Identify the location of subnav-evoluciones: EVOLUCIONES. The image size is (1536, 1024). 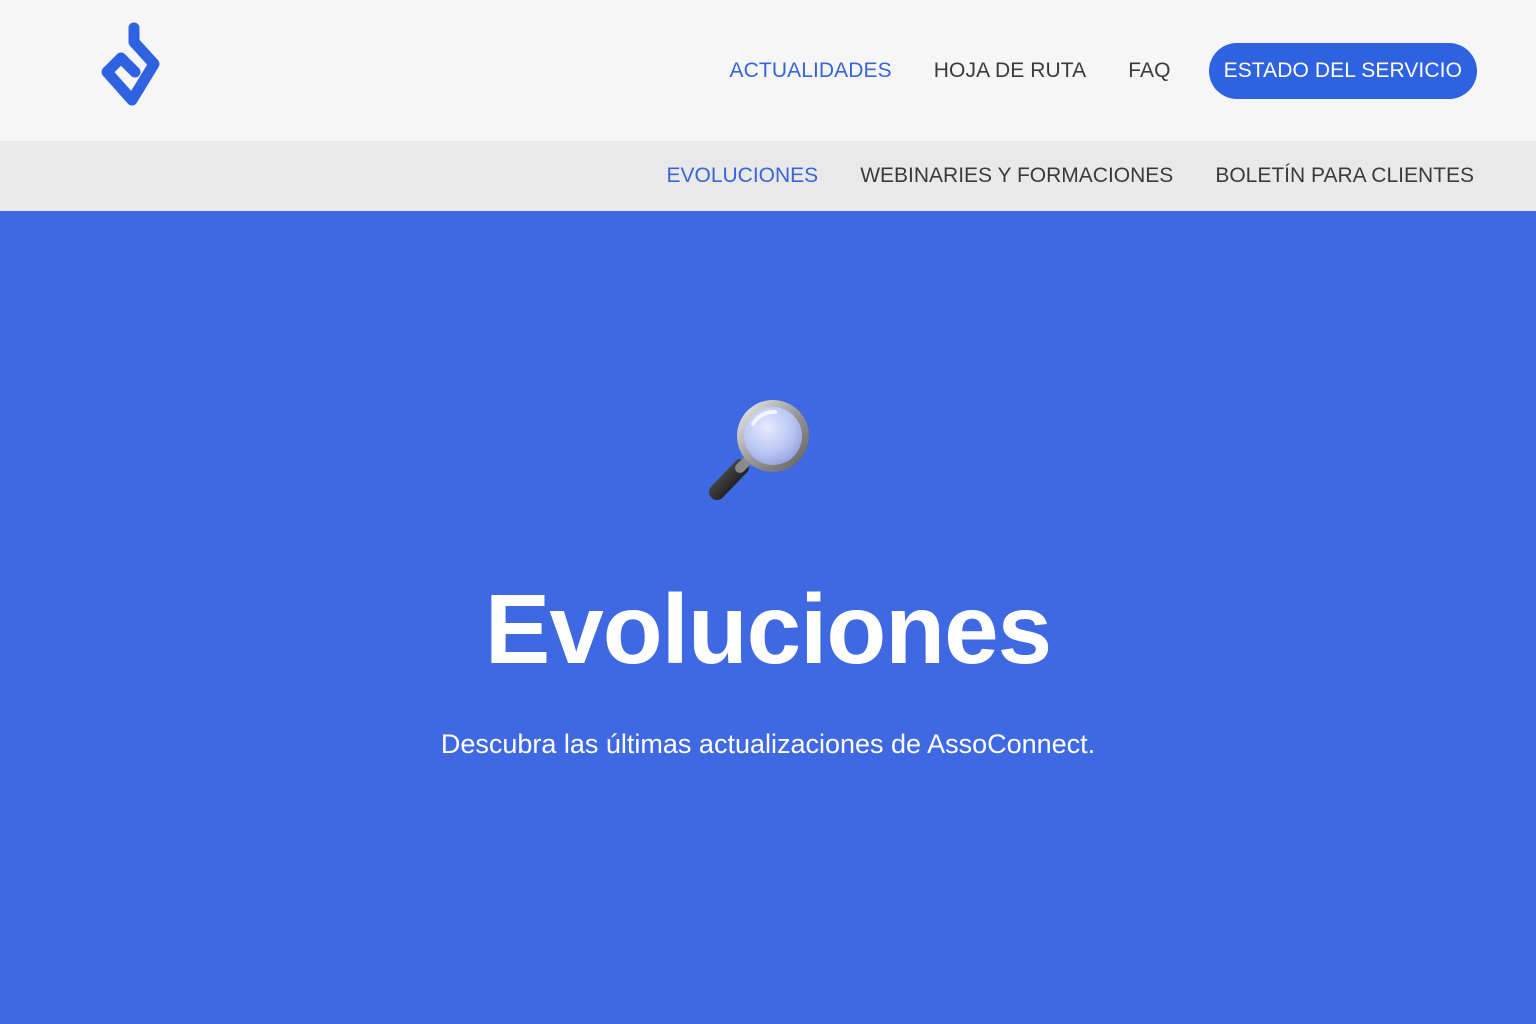
(742, 176).